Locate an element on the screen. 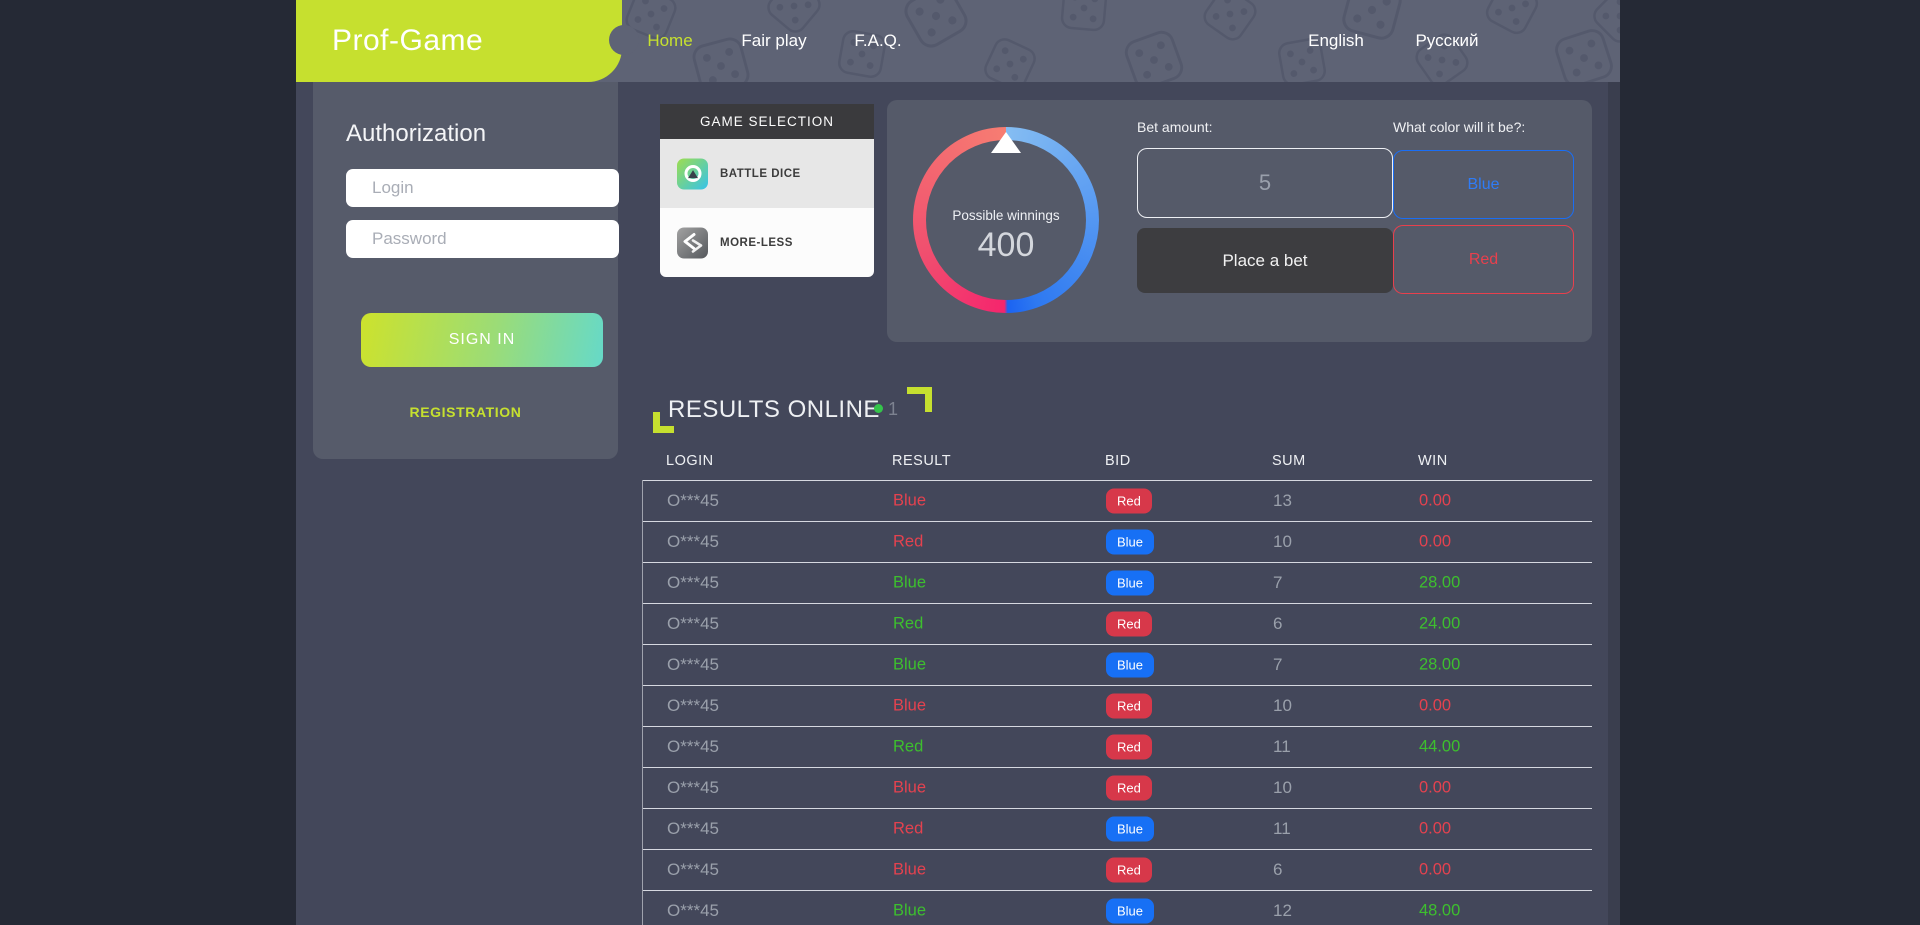 The height and width of the screenshot is (925, 1920). logo: Prof-Game is located at coordinates (459, 41).